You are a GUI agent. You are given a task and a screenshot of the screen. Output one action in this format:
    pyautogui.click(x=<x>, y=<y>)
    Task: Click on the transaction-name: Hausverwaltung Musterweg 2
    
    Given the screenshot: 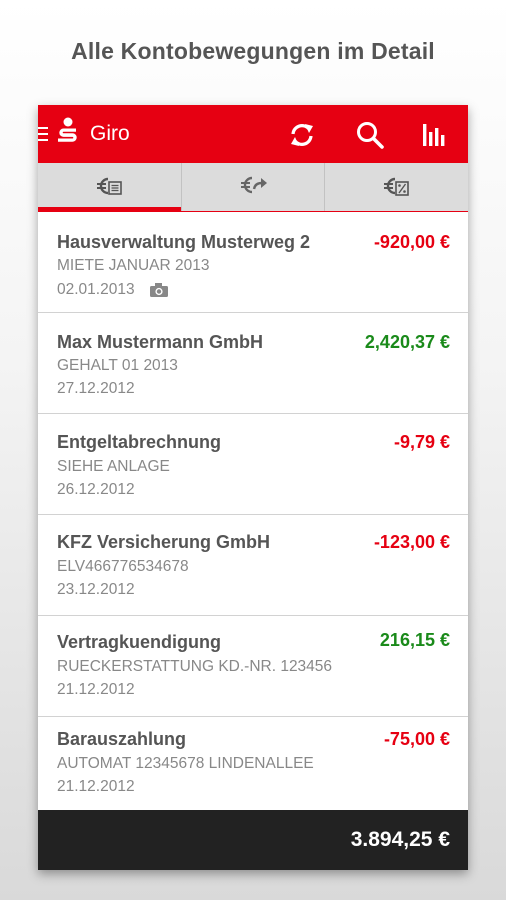 What is the action you would take?
    pyautogui.click(x=184, y=242)
    